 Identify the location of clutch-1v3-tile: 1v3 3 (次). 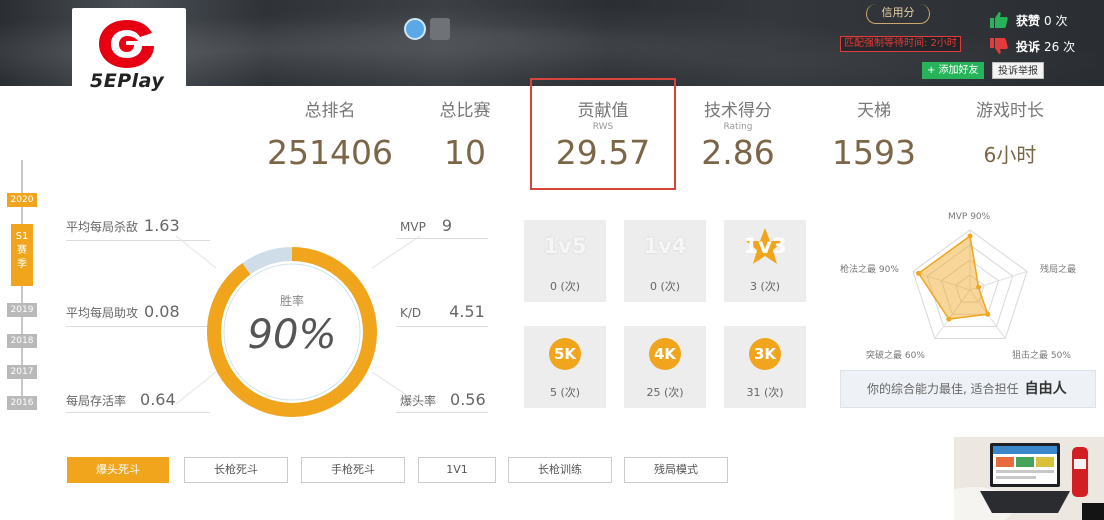
(765, 261).